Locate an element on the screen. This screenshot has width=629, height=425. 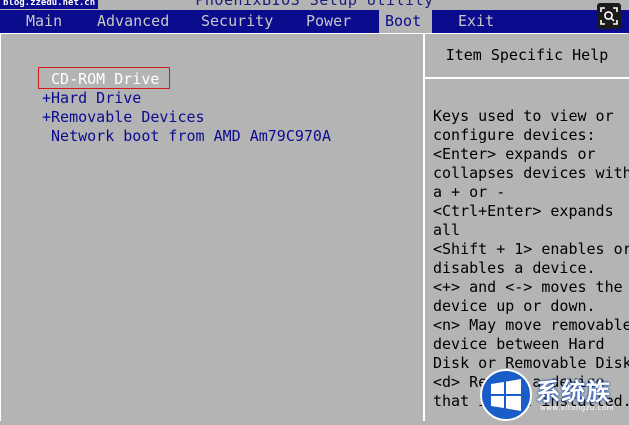
menu-bar: Main Advanced Security Power Boot Exit is located at coordinates (314, 21).